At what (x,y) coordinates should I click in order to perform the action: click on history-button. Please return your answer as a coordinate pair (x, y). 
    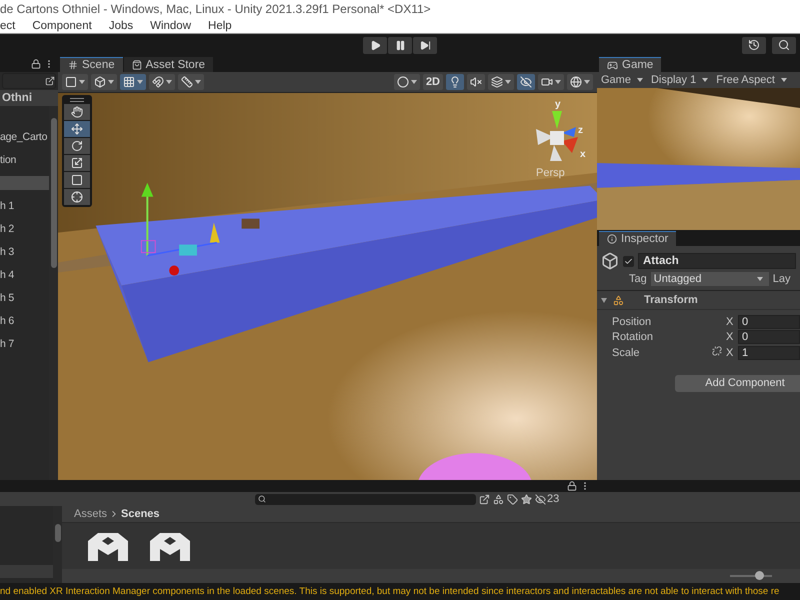
    Looking at the image, I should click on (754, 45).